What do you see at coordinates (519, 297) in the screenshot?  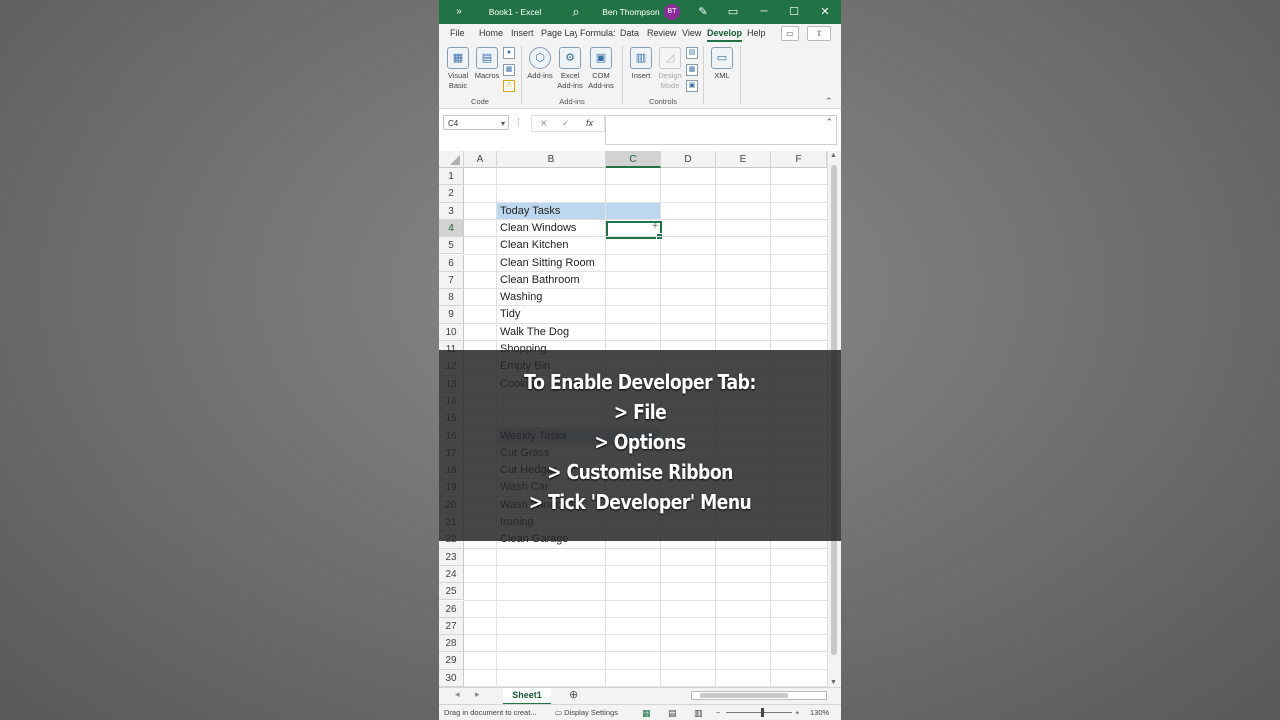 I see `task-cell: Washing` at bounding box center [519, 297].